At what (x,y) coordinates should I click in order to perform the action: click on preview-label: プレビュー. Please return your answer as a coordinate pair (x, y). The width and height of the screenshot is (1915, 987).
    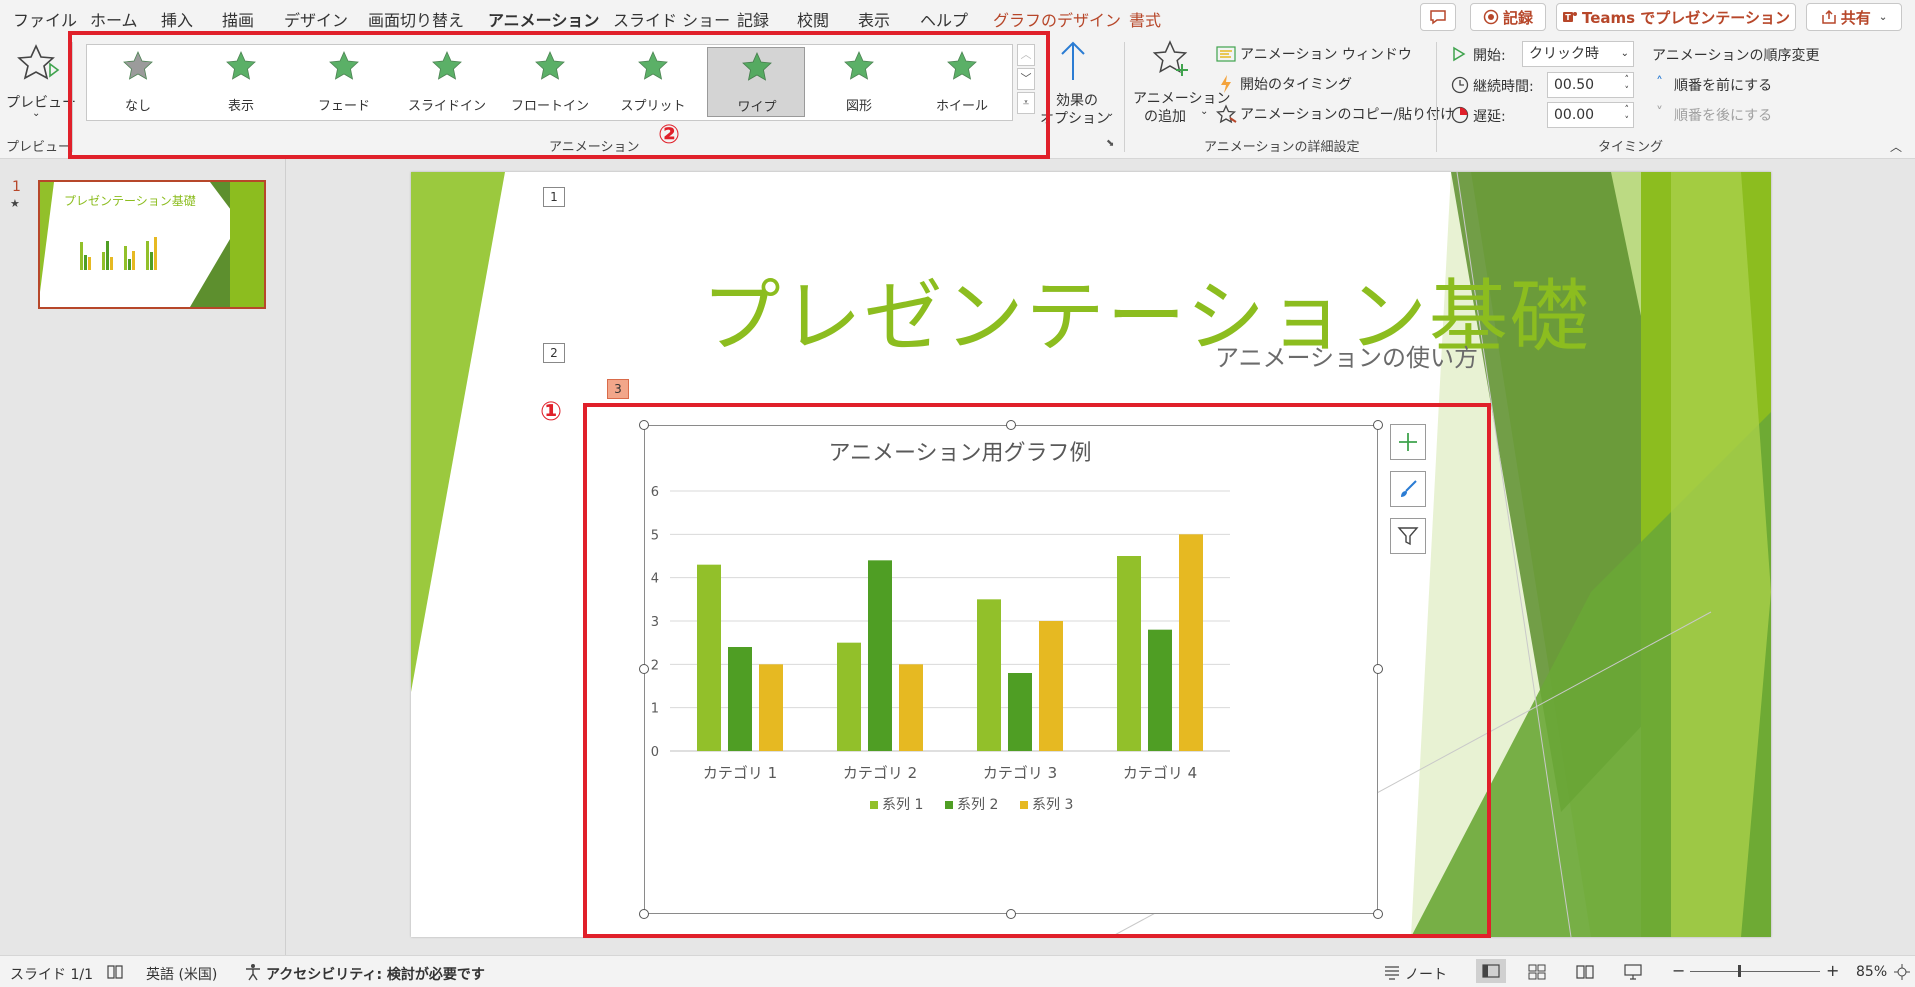
    Looking at the image, I should click on (41, 103).